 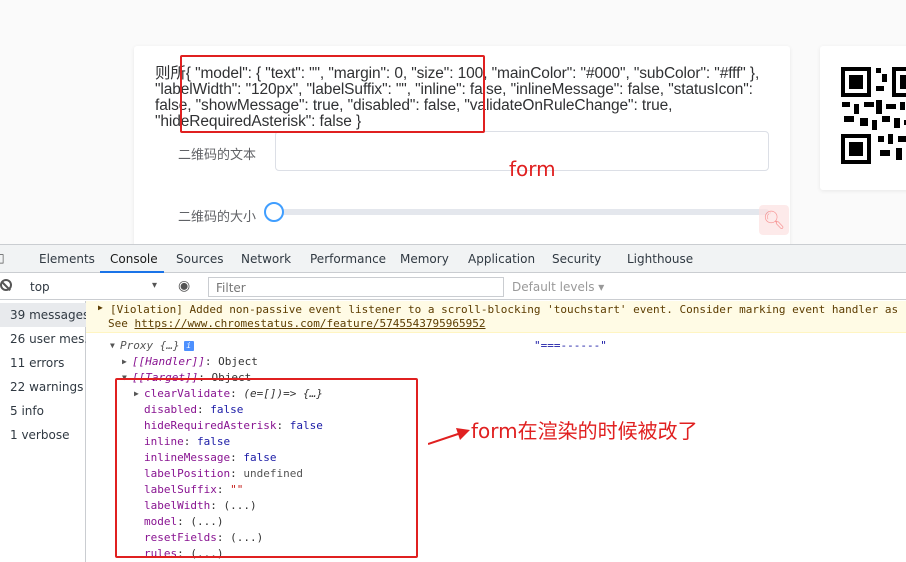 I want to click on slider-thumb, so click(x=274, y=212).